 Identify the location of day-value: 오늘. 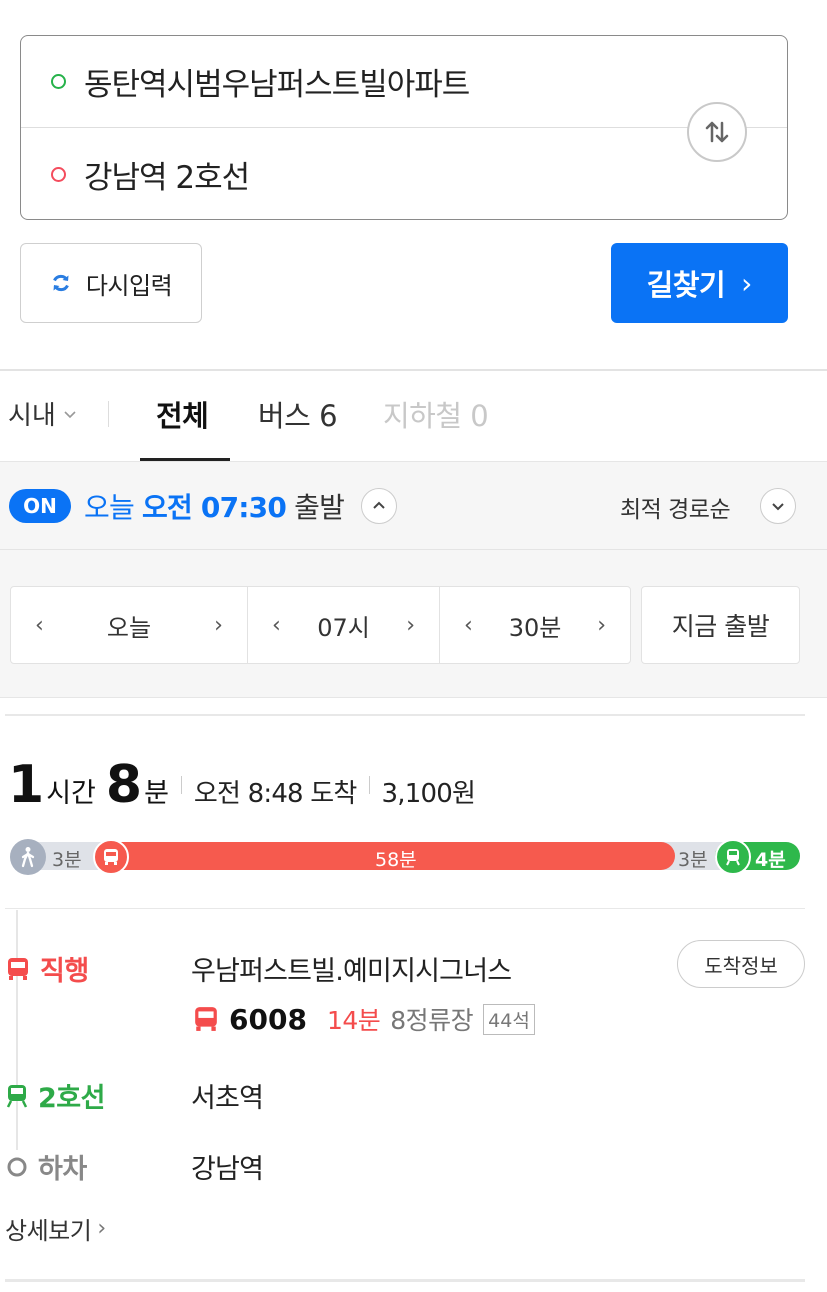
(129, 627).